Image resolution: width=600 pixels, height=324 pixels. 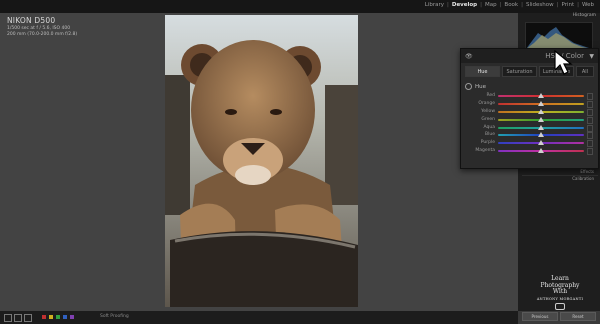 I want to click on bottom-toolbar: Soft Proofing, so click(x=259, y=317).